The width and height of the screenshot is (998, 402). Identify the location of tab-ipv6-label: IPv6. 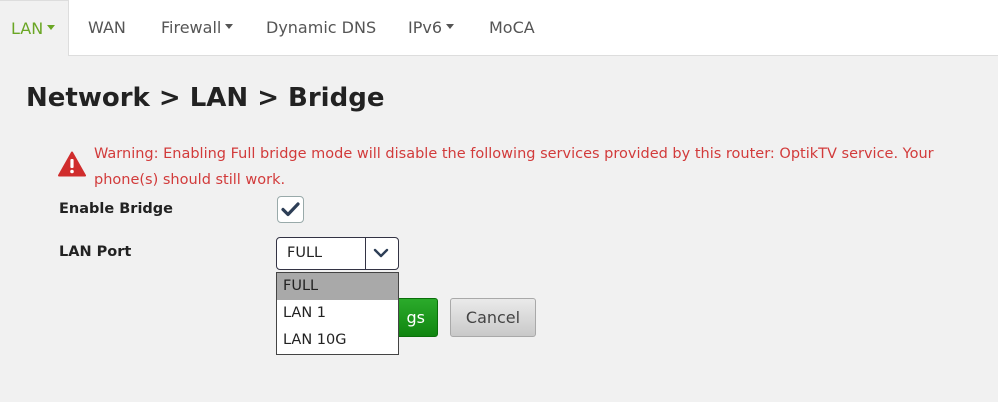
(425, 27).